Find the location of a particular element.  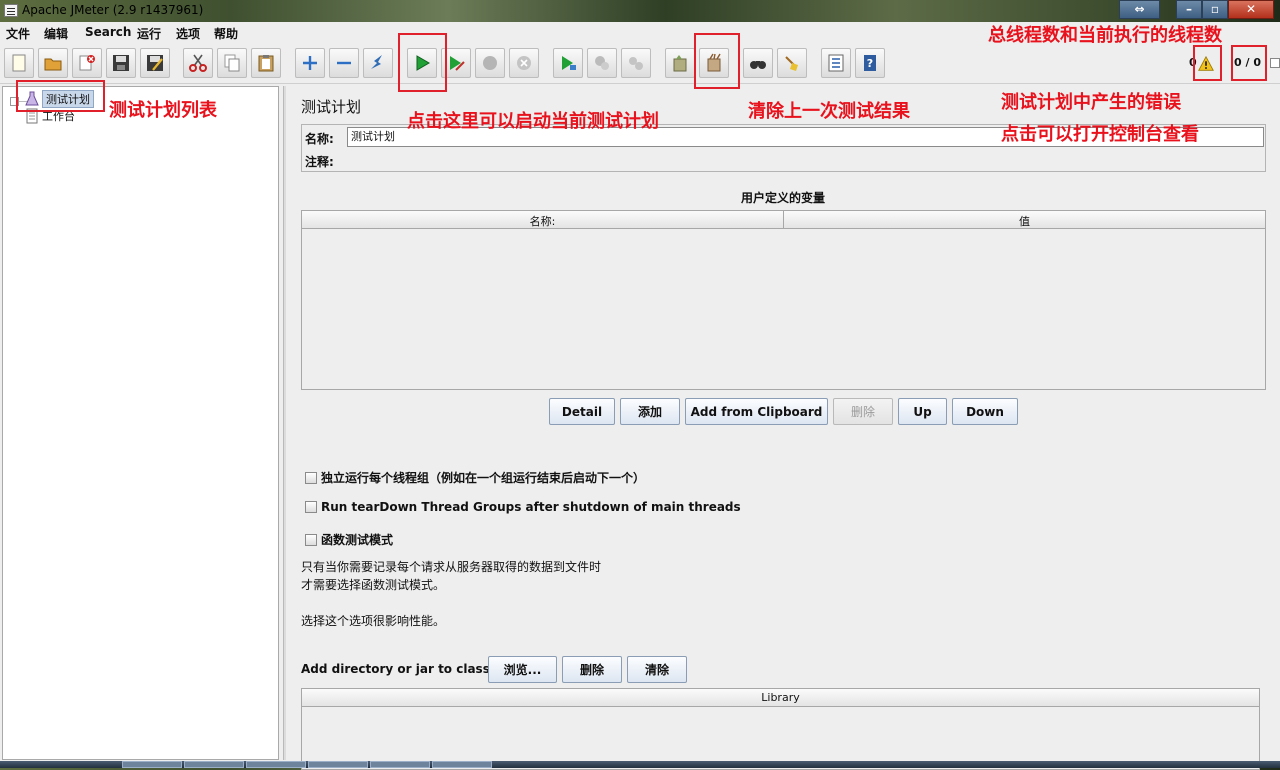

function-helper-button is located at coordinates (836, 63).